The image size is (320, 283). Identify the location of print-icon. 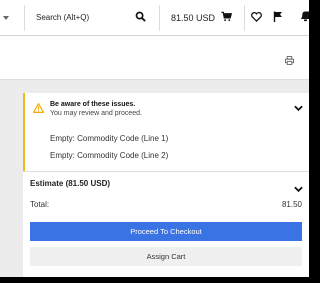
(289, 61).